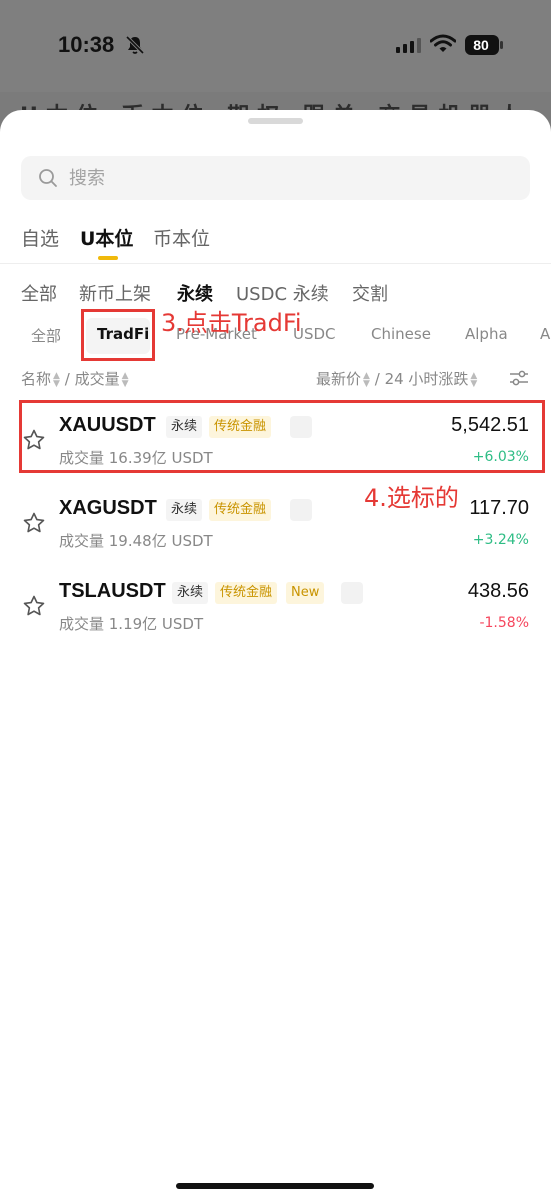  Describe the element at coordinates (486, 336) in the screenshot. I see `chip-alpha: Alpha` at that location.